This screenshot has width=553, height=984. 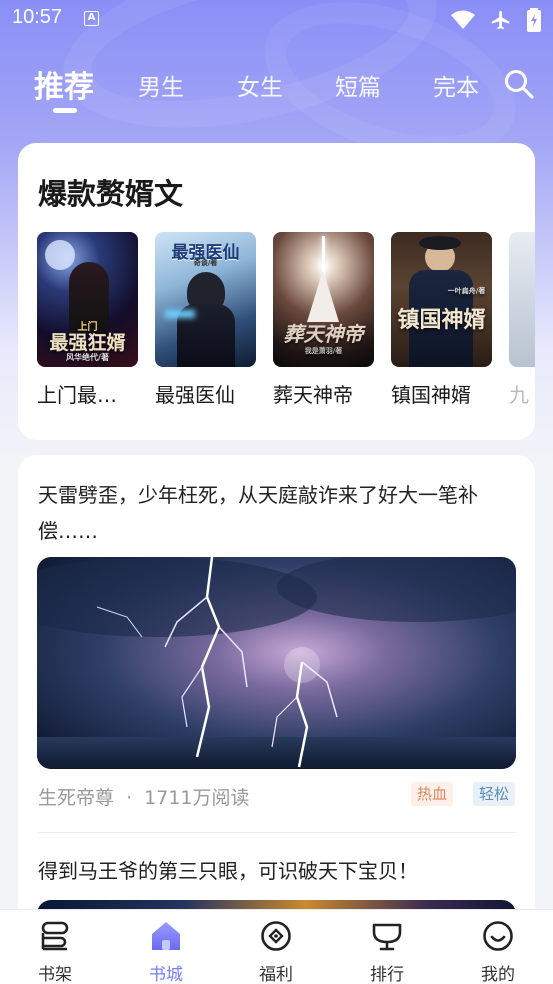 I want to click on cover-author: 奇谈/著, so click(x=205, y=263).